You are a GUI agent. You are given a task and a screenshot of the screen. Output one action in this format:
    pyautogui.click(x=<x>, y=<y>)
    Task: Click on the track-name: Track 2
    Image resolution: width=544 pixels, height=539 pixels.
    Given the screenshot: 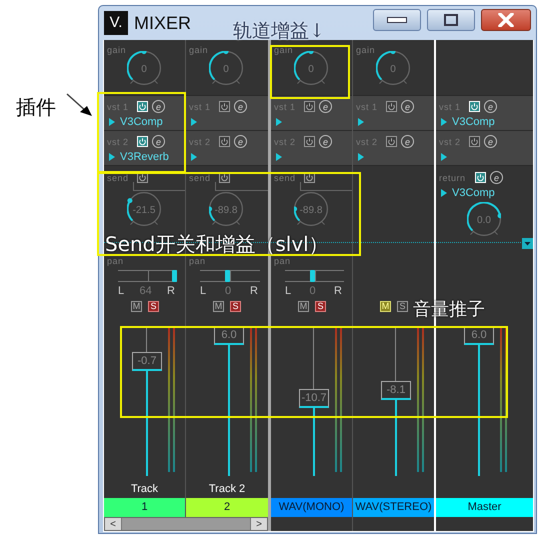 What is the action you would take?
    pyautogui.click(x=227, y=489)
    